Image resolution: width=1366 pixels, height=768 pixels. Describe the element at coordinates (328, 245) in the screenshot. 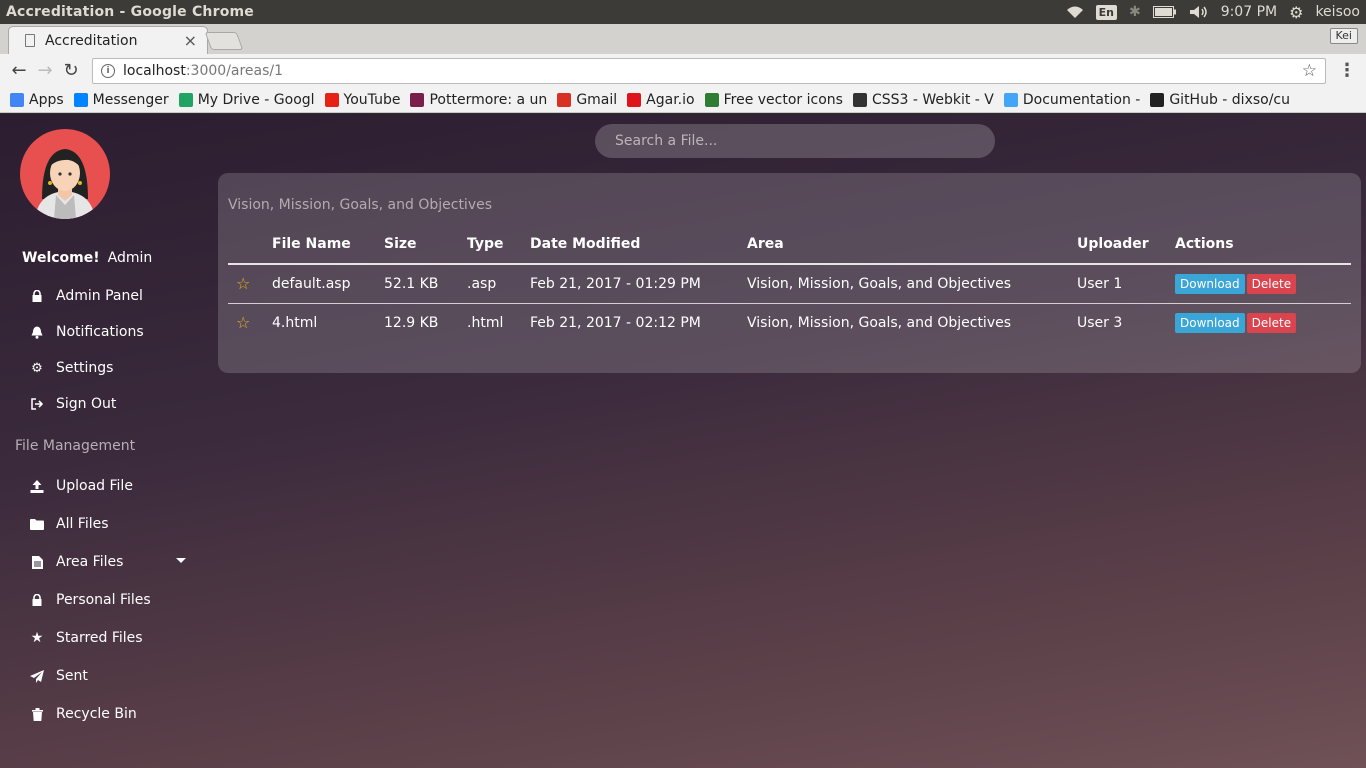

I see `column-header-file-name: File Name` at that location.